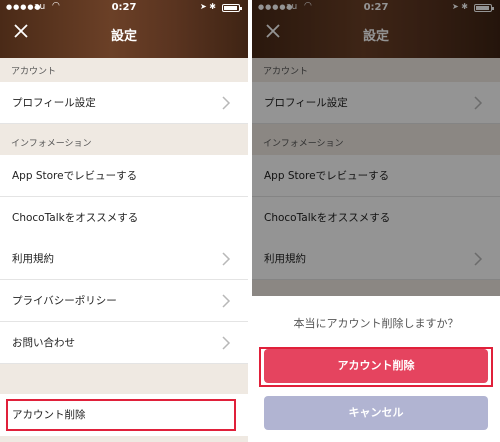 Image resolution: width=500 pixels, height=442 pixels. What do you see at coordinates (376, 413) in the screenshot?
I see `cancel-button: キャンセル` at bounding box center [376, 413].